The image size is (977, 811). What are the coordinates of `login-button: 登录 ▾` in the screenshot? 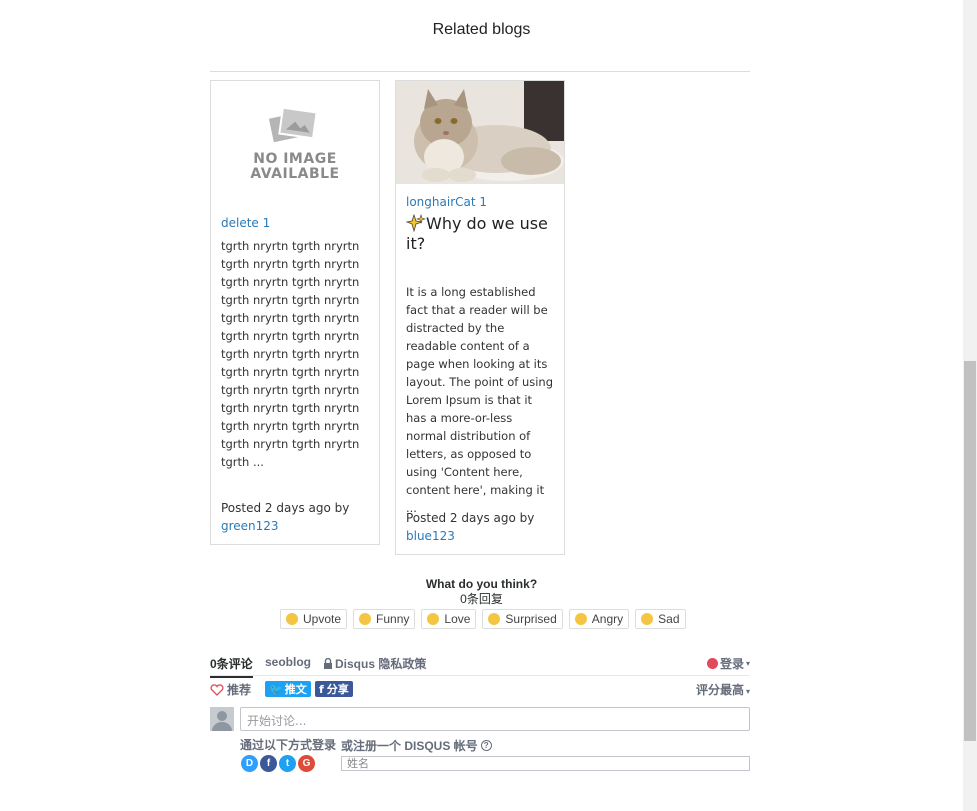 It's located at (728, 663).